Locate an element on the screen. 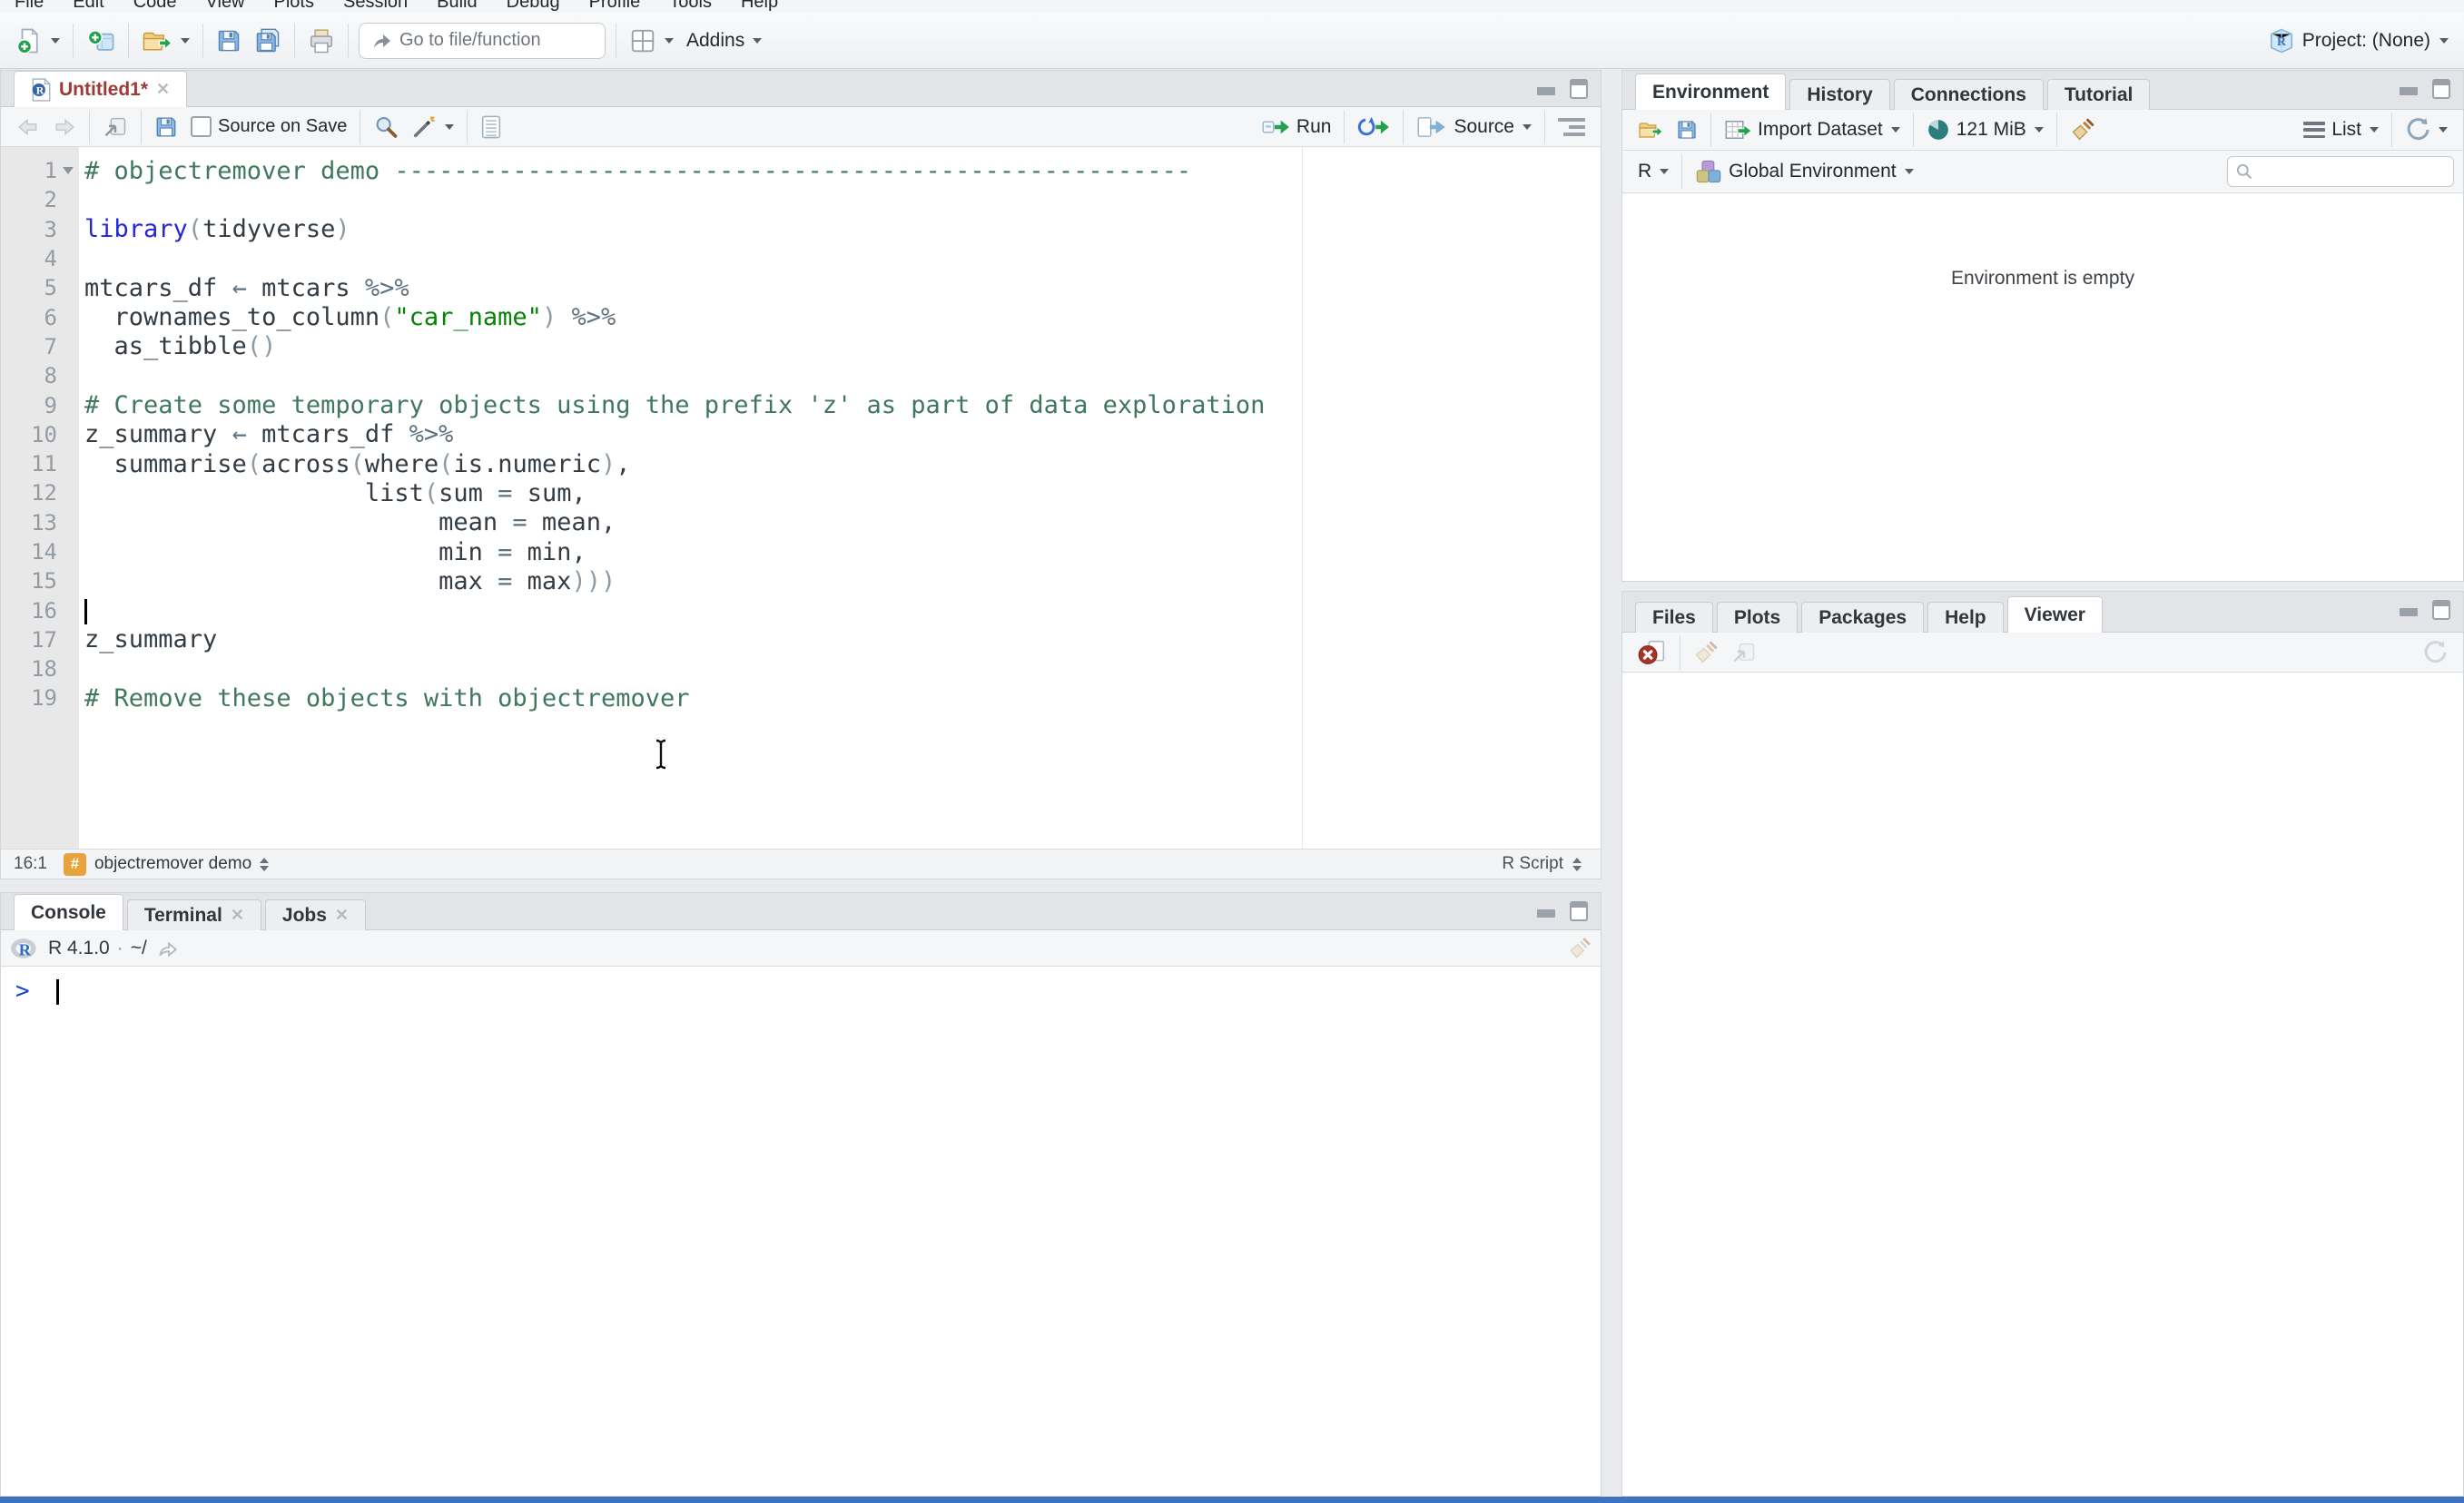  source-on-save-checkbox is located at coordinates (201, 127).